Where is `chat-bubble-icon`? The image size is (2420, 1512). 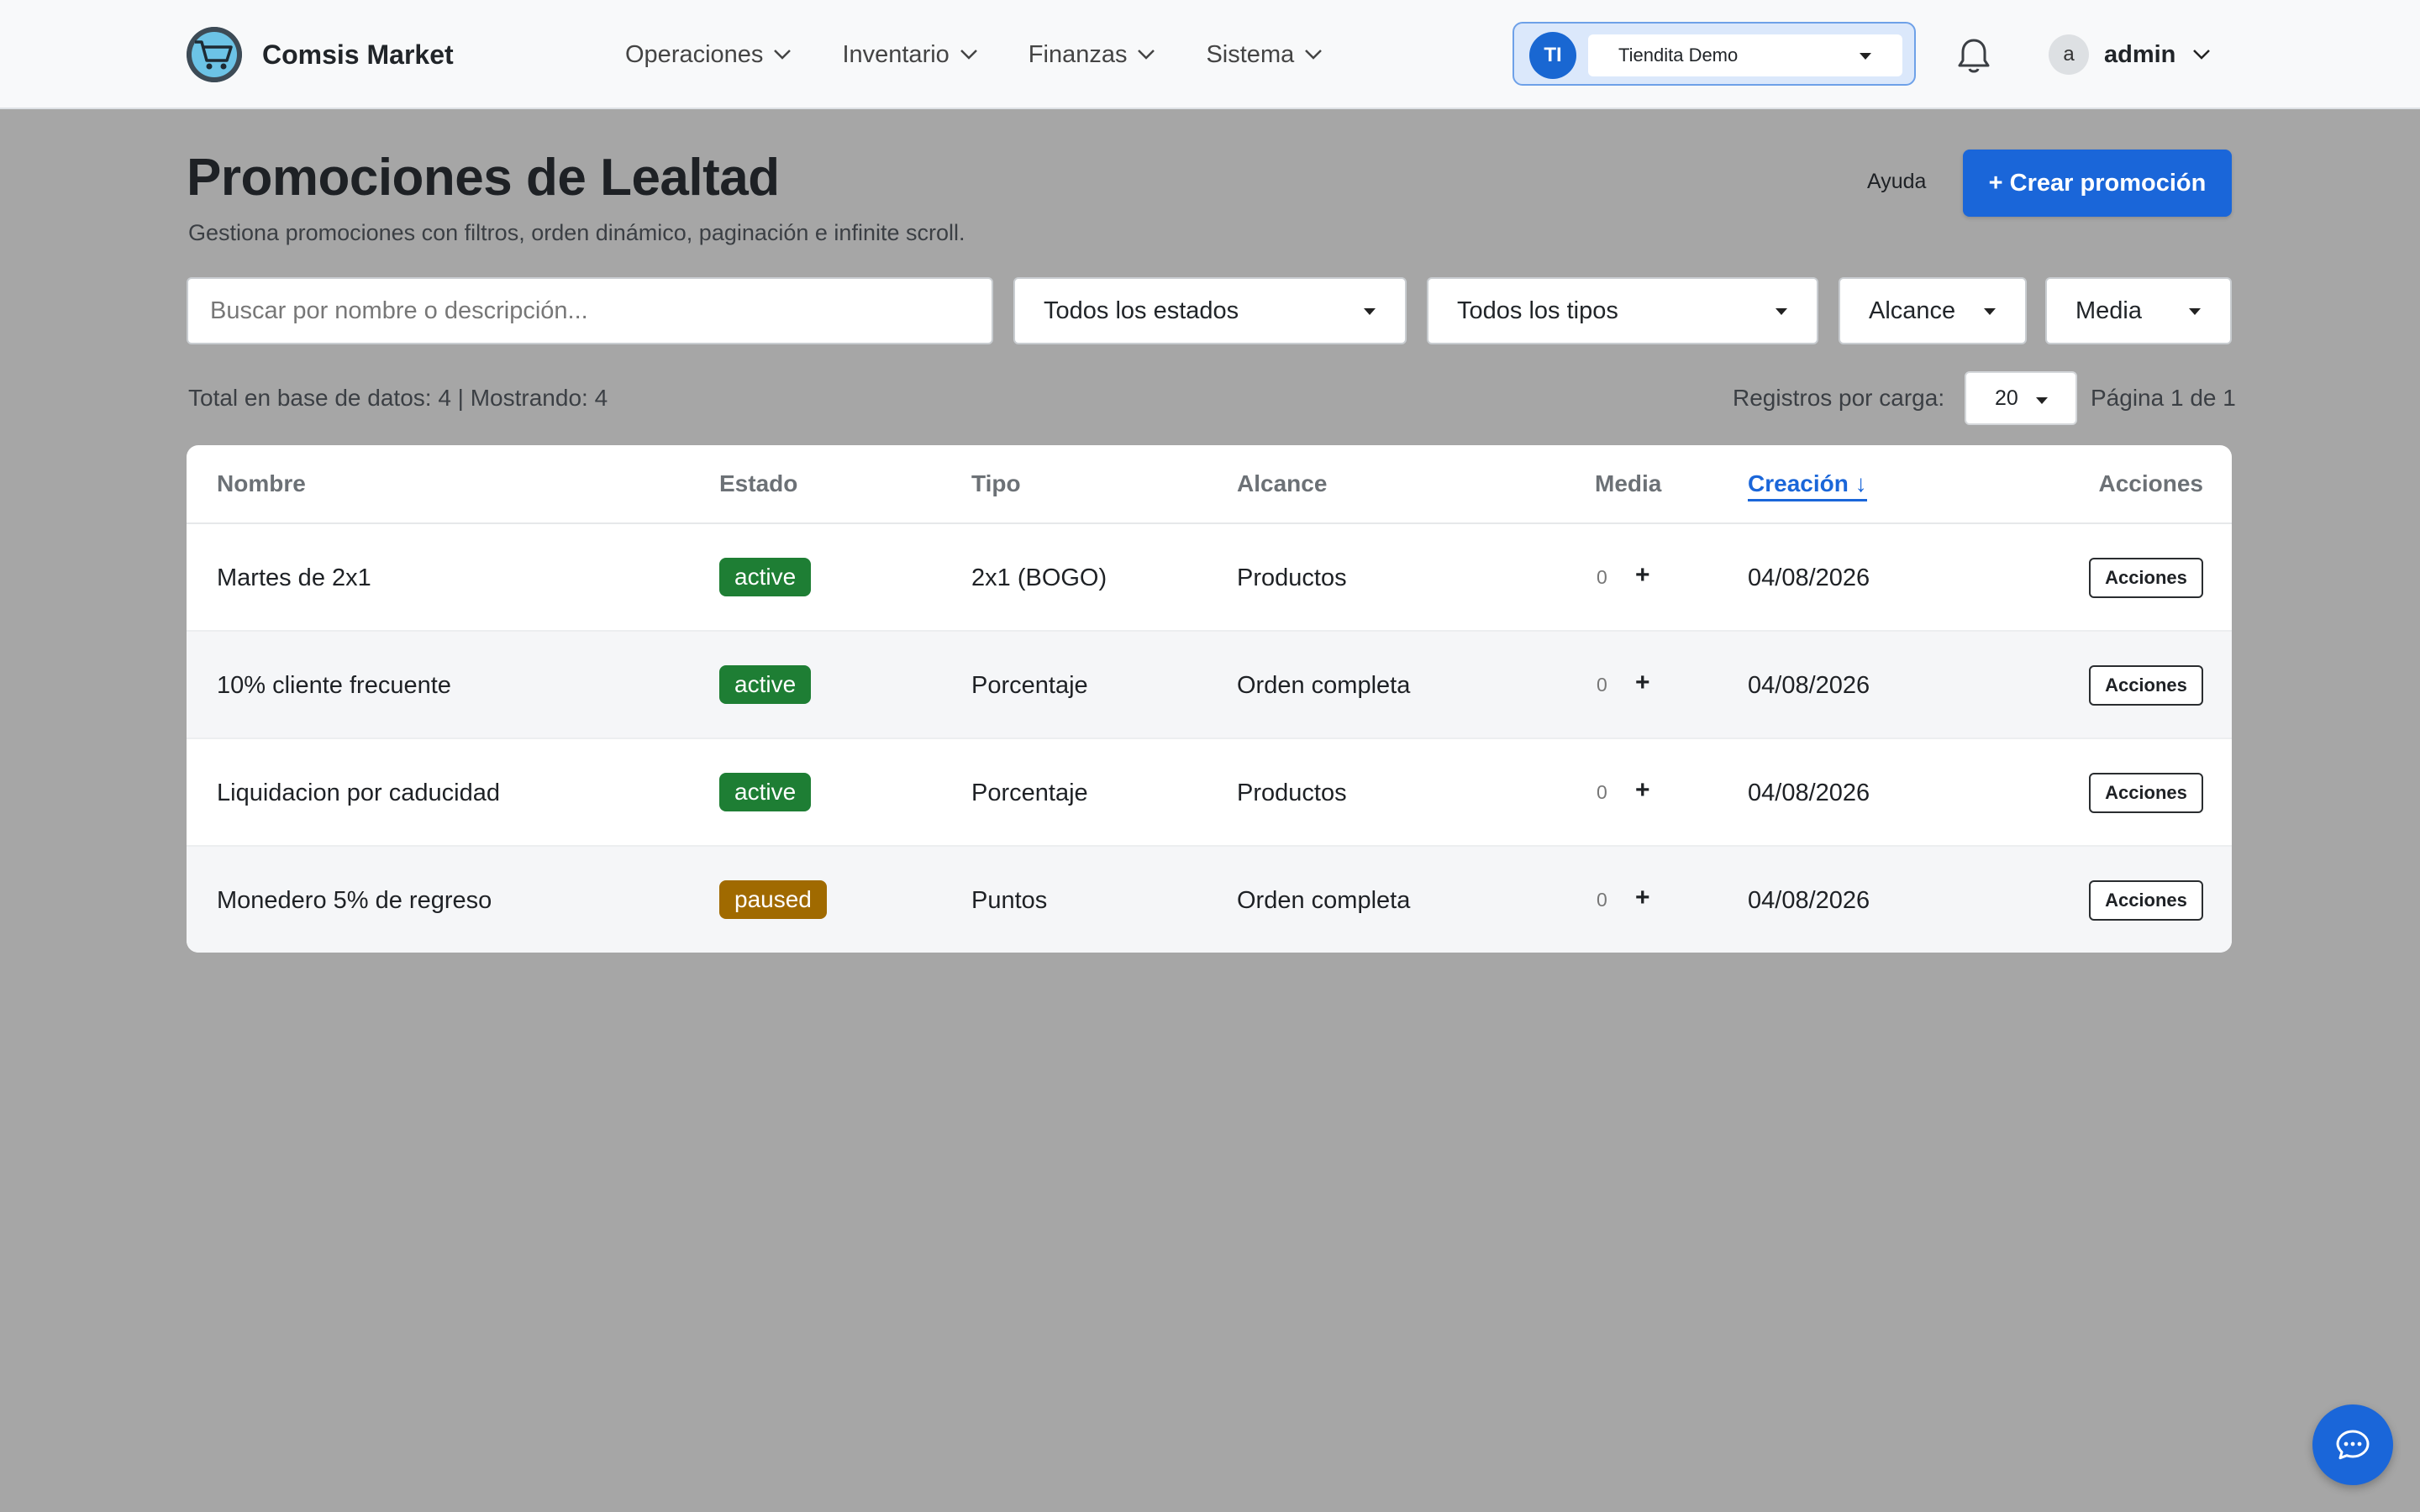 chat-bubble-icon is located at coordinates (2353, 1445).